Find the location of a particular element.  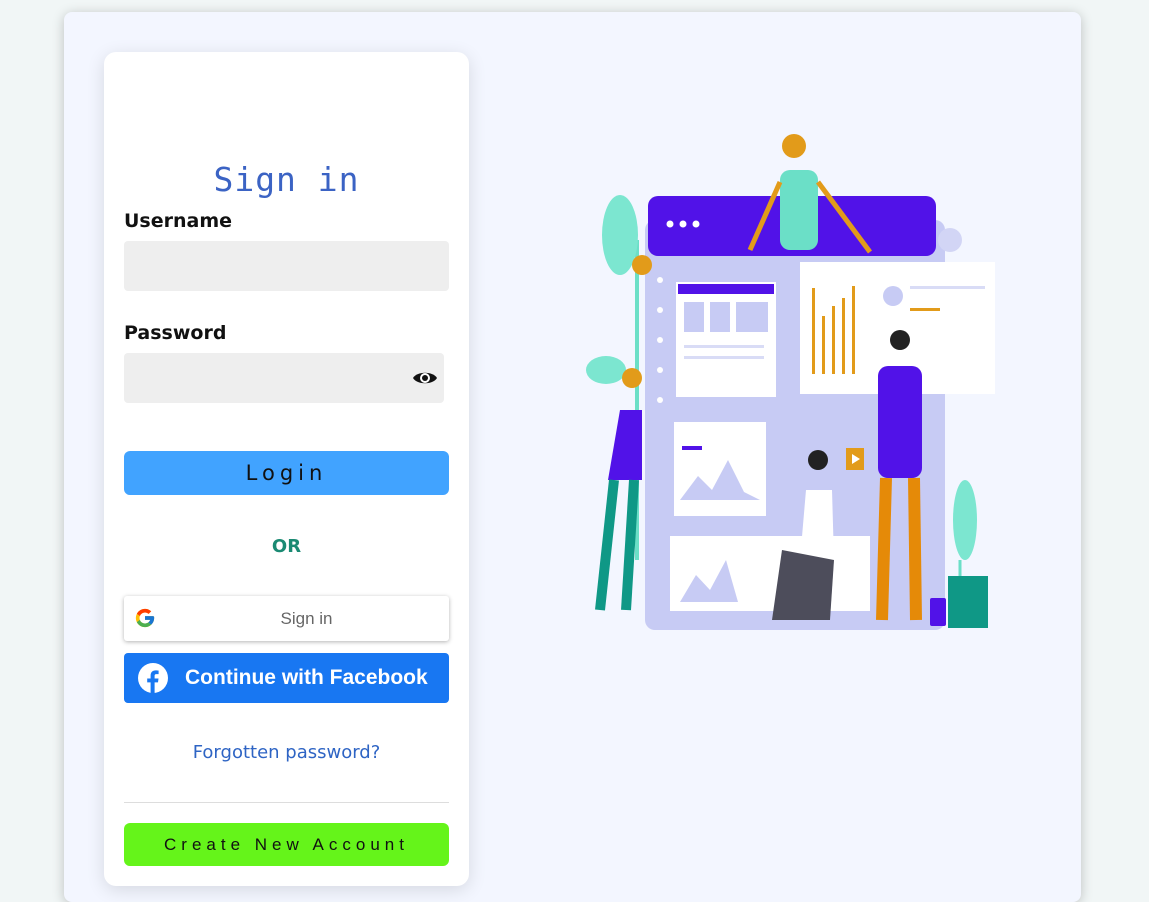

login-button: Login is located at coordinates (286, 473).